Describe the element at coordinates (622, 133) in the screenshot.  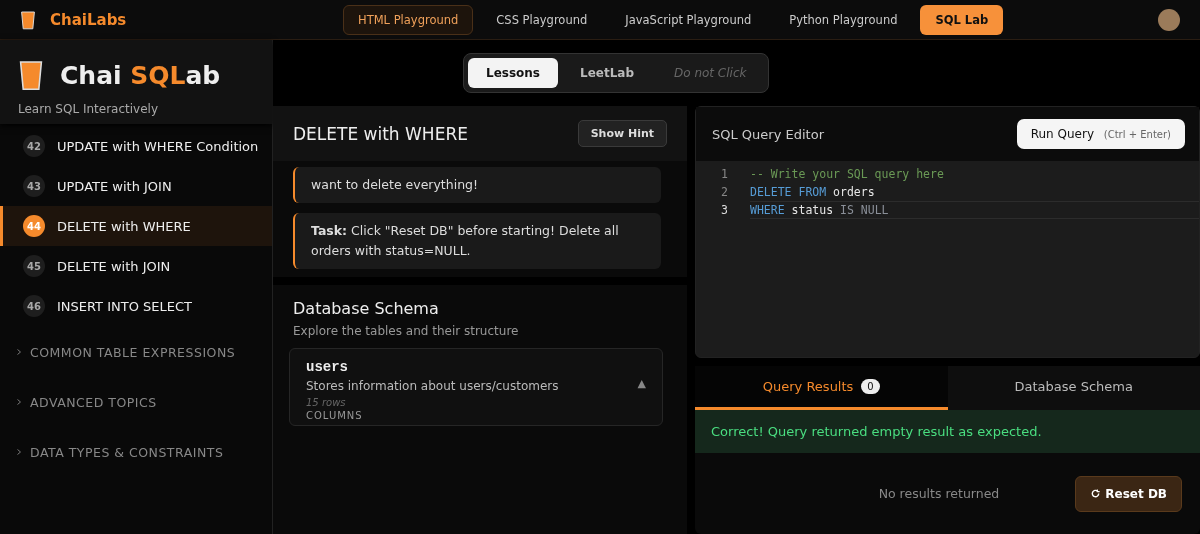
I see `show-hint-button: Show Hint` at that location.